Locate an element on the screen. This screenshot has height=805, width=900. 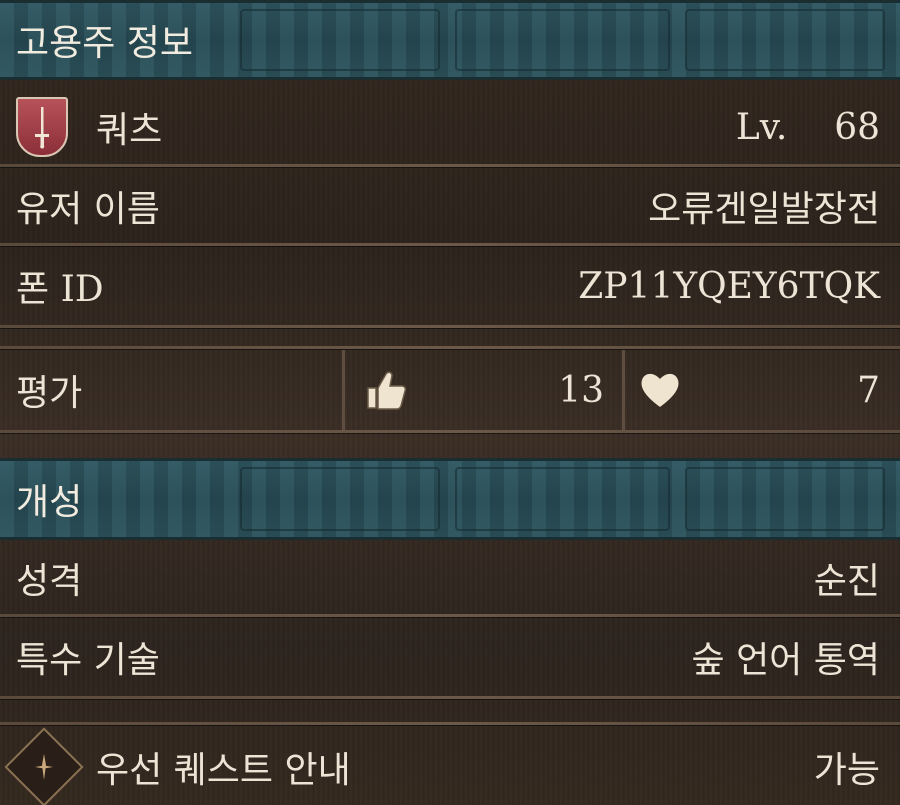
likes-count: 13 is located at coordinates (581, 390).